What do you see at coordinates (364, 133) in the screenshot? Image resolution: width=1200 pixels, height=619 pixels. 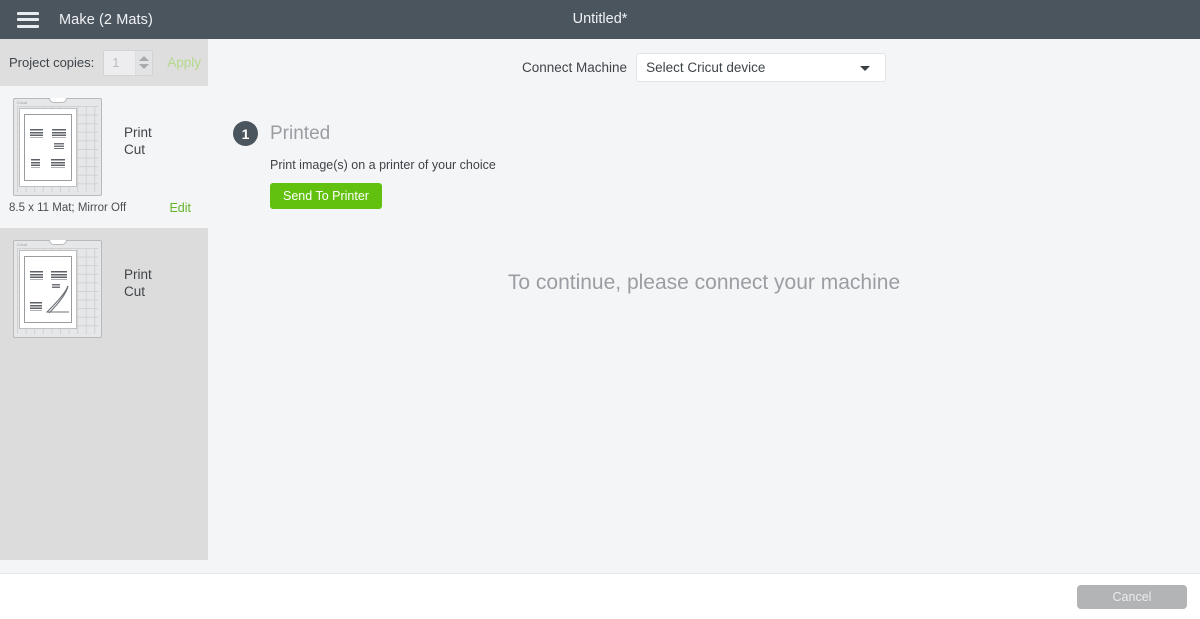 I see `step-header: 1 Printed` at bounding box center [364, 133].